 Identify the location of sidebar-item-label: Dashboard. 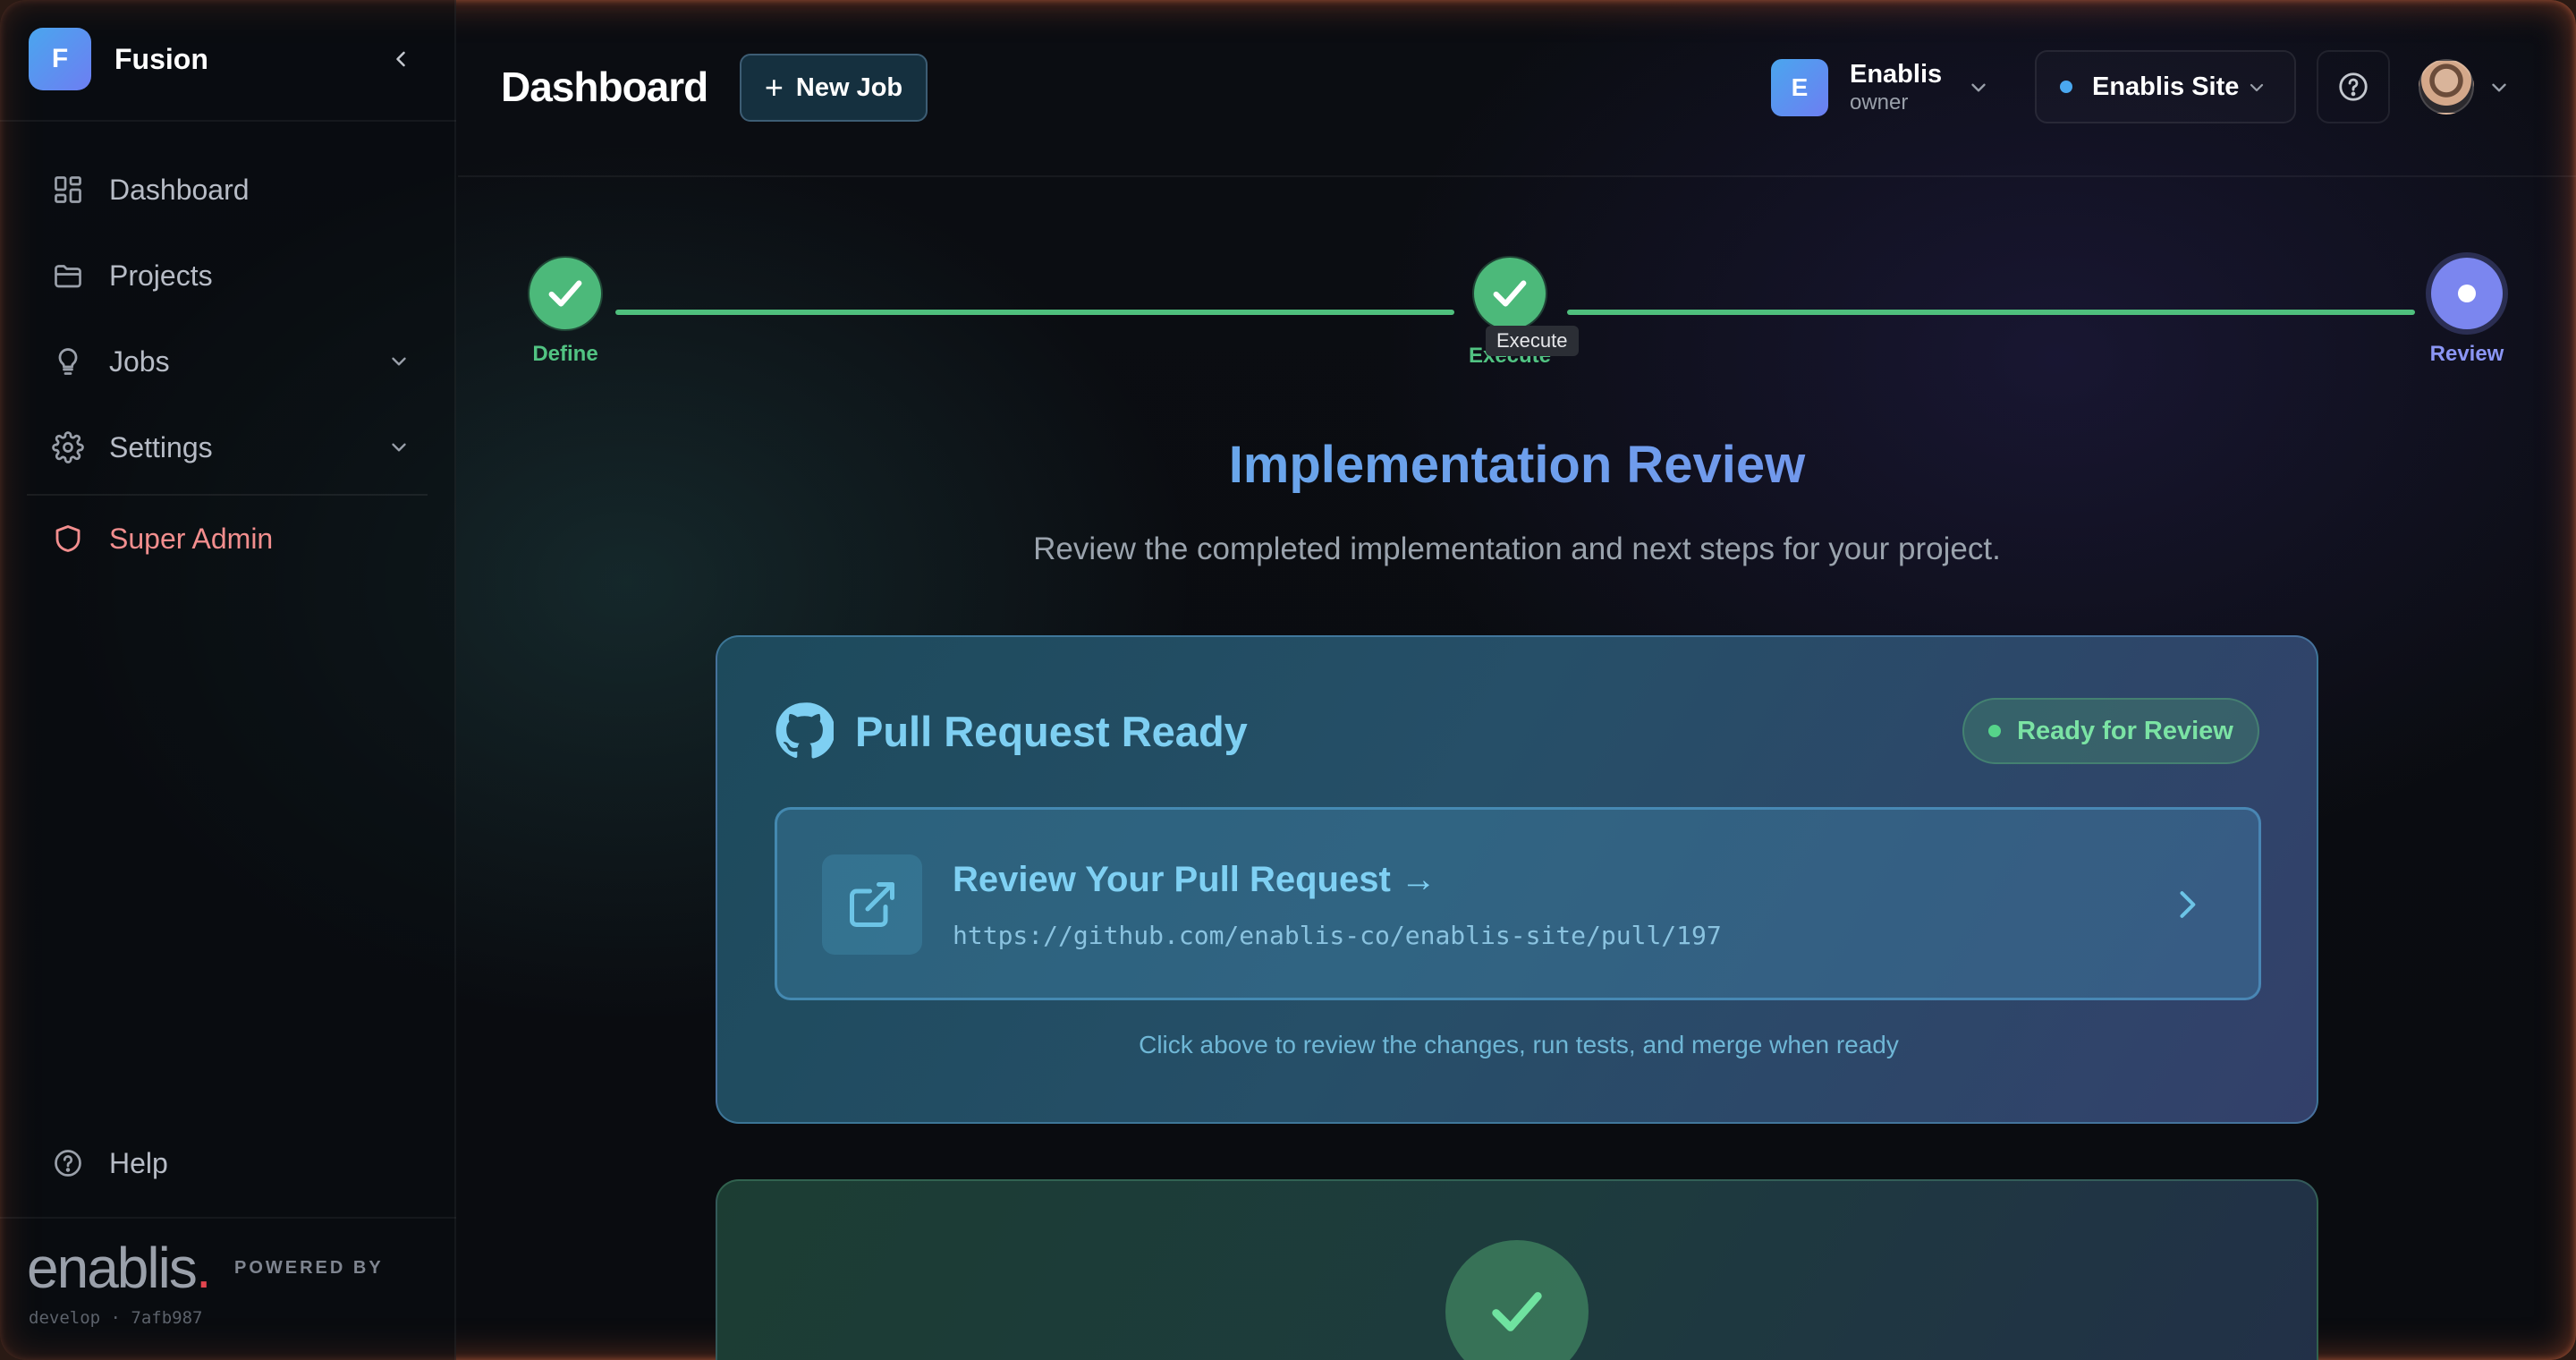
(179, 190).